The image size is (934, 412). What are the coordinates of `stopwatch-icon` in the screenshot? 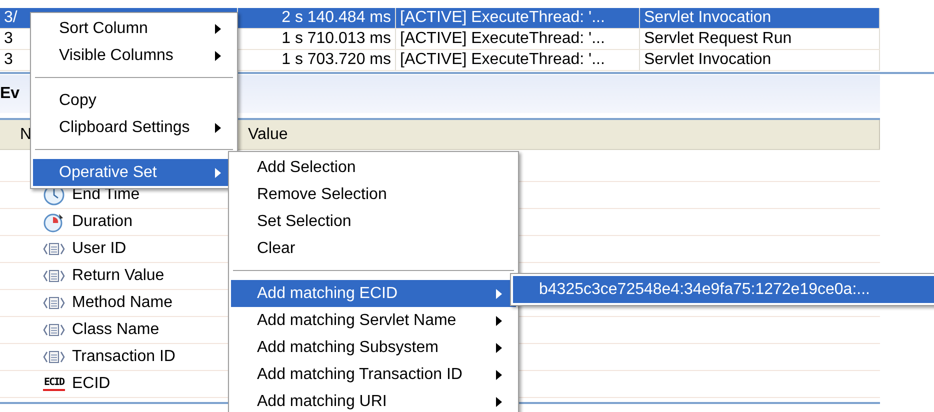 It's located at (54, 222).